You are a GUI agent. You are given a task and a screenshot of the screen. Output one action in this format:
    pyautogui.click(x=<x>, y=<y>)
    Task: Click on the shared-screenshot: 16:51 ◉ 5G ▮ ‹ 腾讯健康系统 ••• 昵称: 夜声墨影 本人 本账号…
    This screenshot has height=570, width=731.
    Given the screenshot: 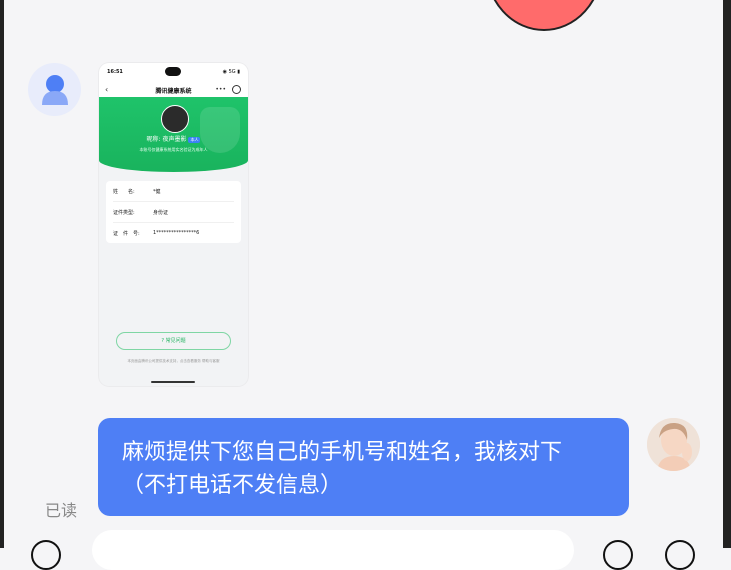 What is the action you would take?
    pyautogui.click(x=173, y=224)
    